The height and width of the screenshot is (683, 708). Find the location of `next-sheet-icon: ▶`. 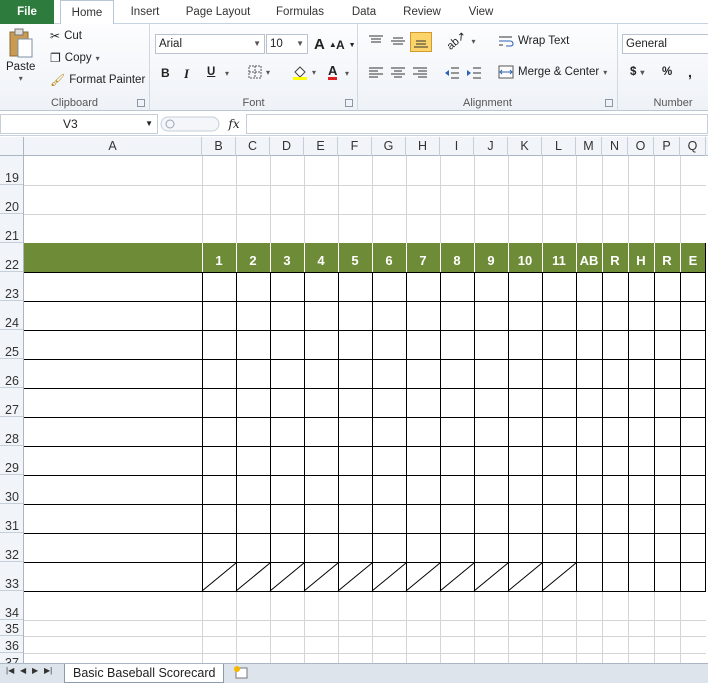

next-sheet-icon: ▶ is located at coordinates (35, 670).